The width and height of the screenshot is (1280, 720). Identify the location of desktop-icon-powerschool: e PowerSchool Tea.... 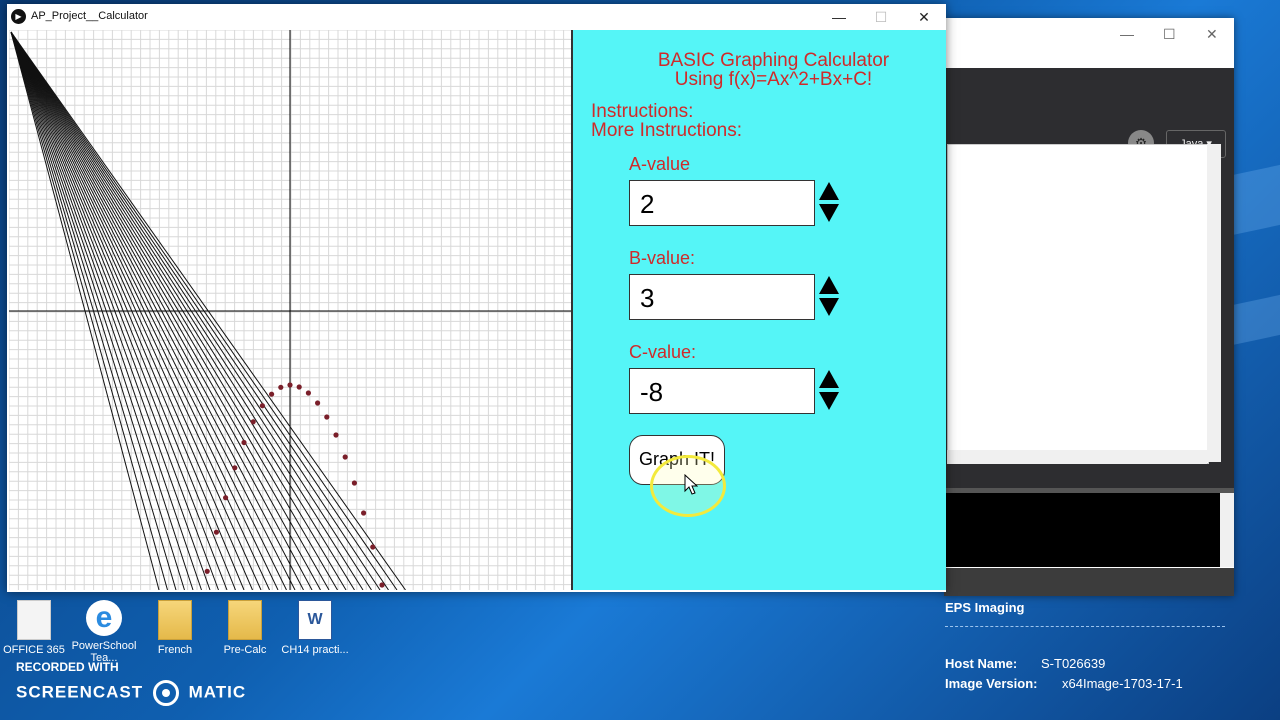
(104, 632).